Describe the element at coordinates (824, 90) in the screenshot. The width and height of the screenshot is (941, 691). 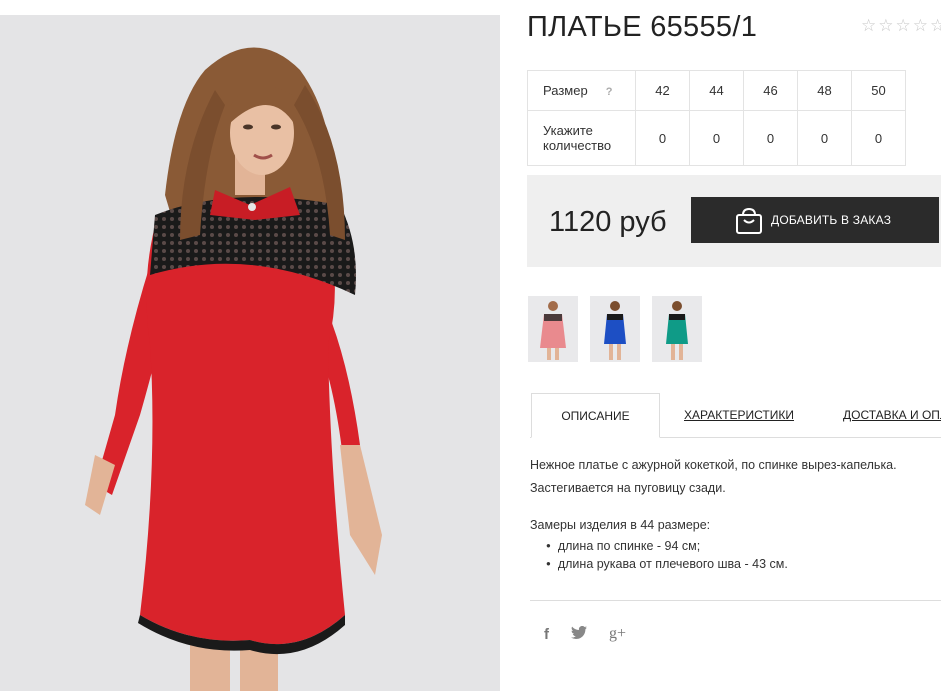
I see `size-48: 48` at that location.